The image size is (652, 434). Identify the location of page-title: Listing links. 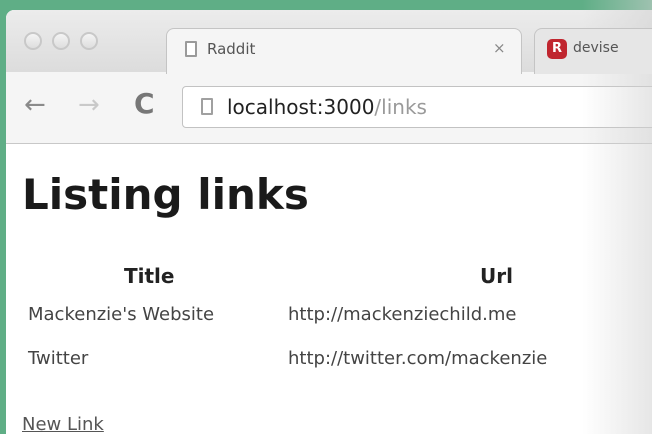
(165, 194).